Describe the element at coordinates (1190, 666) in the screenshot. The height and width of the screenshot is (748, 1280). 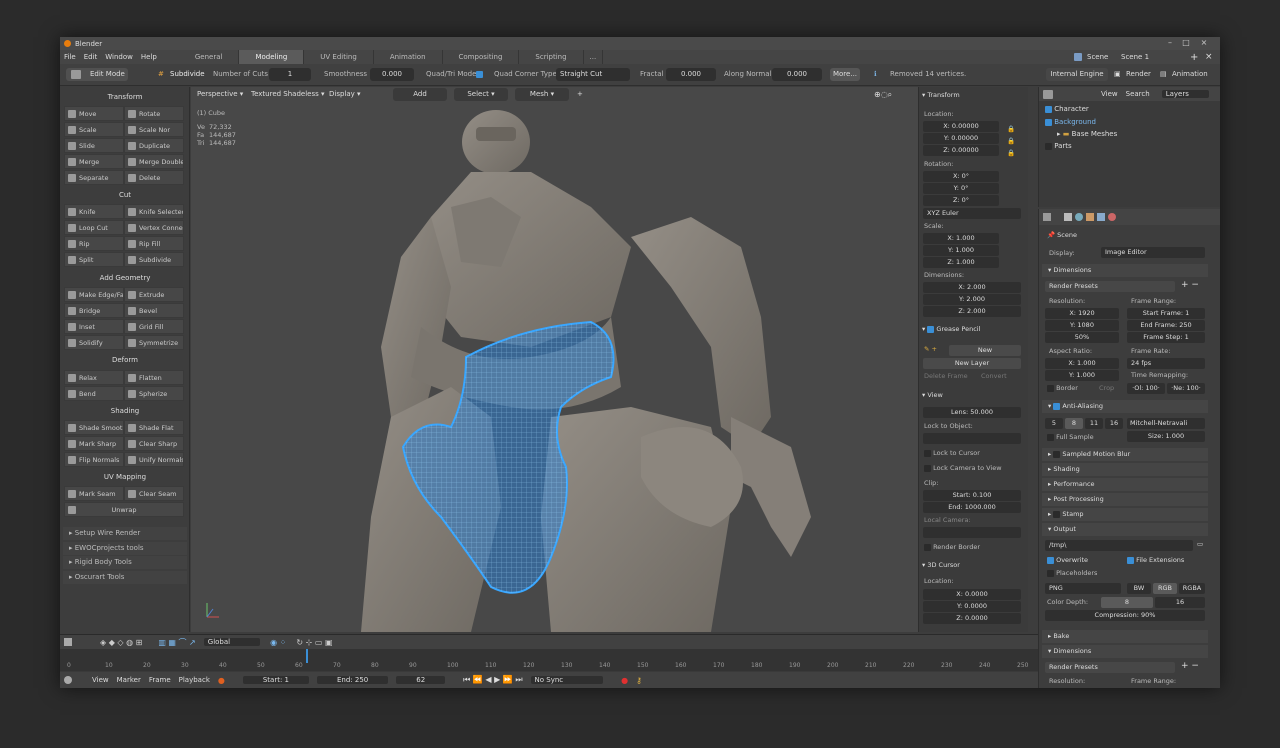
I see `add-preset-icon-2: + −` at that location.